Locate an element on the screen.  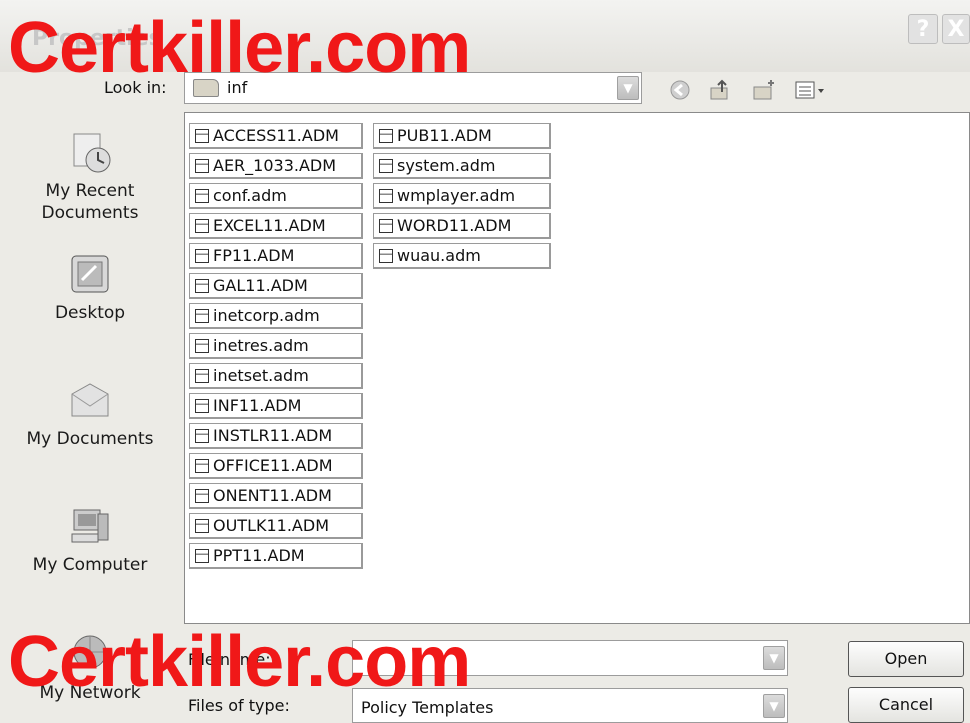
place-label: My Computer is located at coordinates (90, 565).